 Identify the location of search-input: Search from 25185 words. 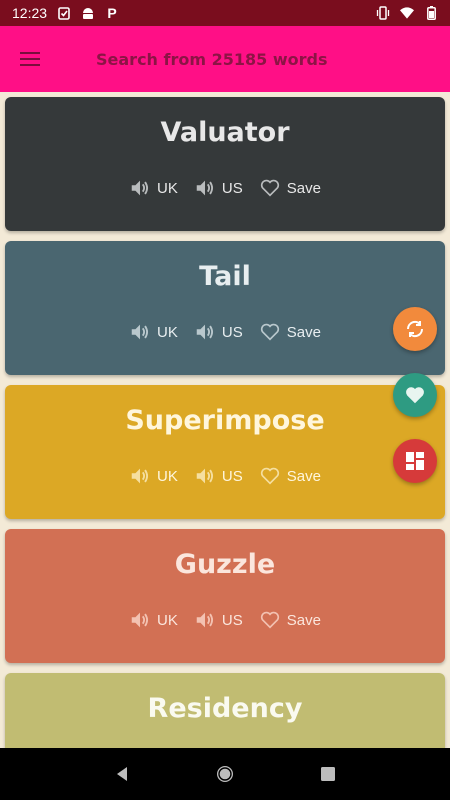
(211, 59).